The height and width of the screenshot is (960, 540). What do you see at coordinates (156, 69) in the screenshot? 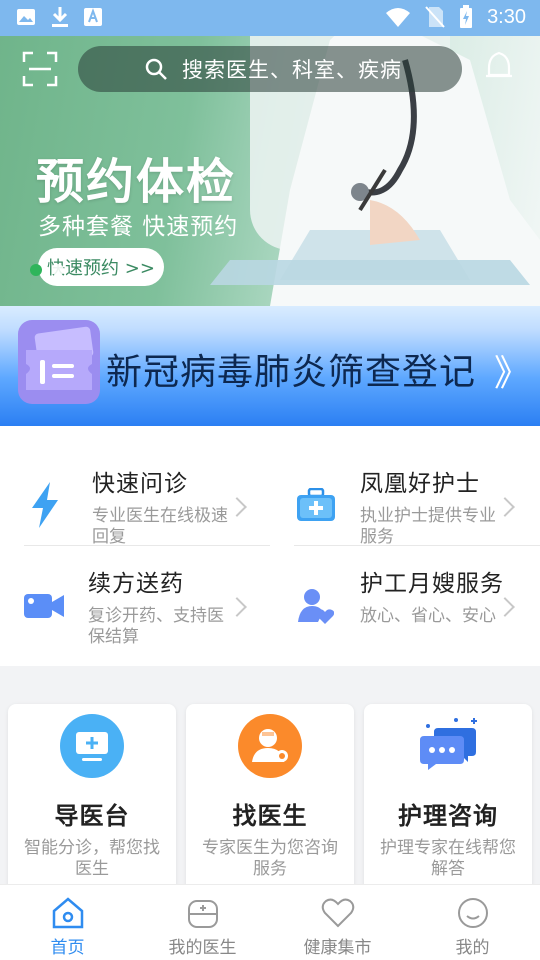
I see `search-icon` at bounding box center [156, 69].